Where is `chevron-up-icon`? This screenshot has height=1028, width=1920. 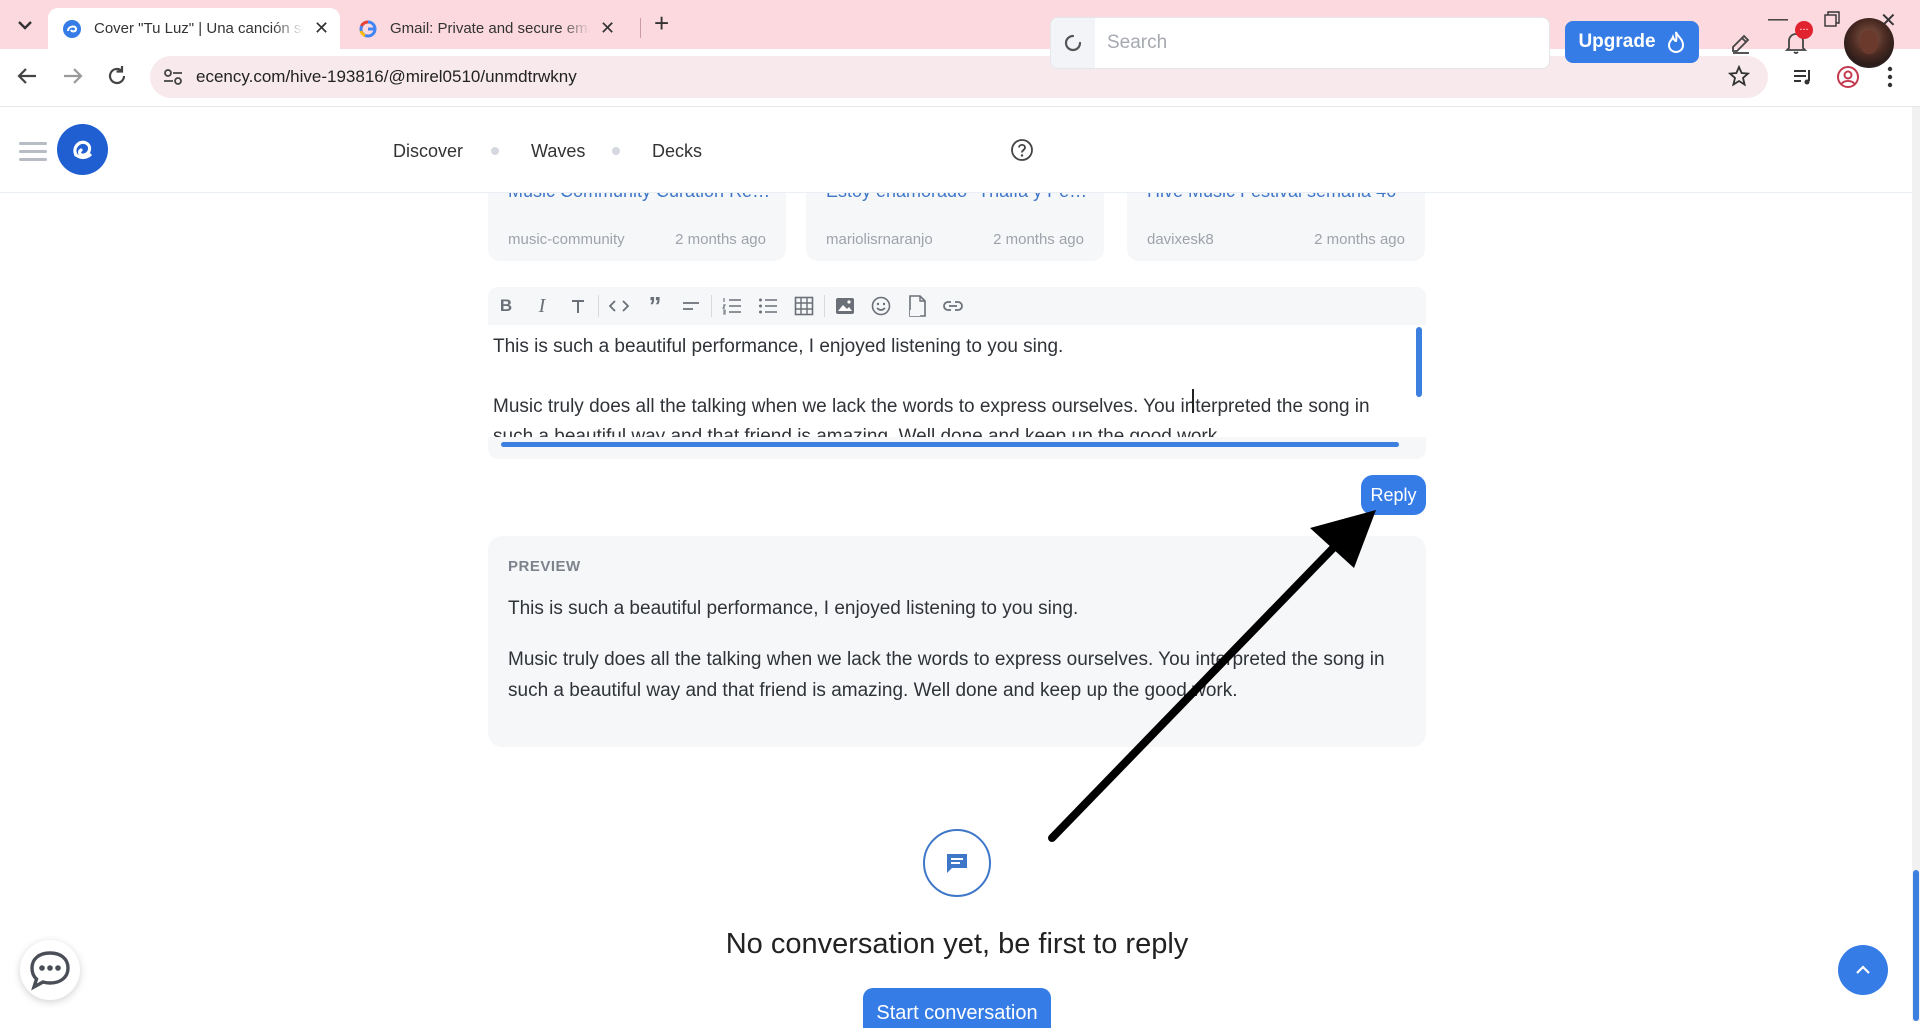 chevron-up-icon is located at coordinates (1863, 969).